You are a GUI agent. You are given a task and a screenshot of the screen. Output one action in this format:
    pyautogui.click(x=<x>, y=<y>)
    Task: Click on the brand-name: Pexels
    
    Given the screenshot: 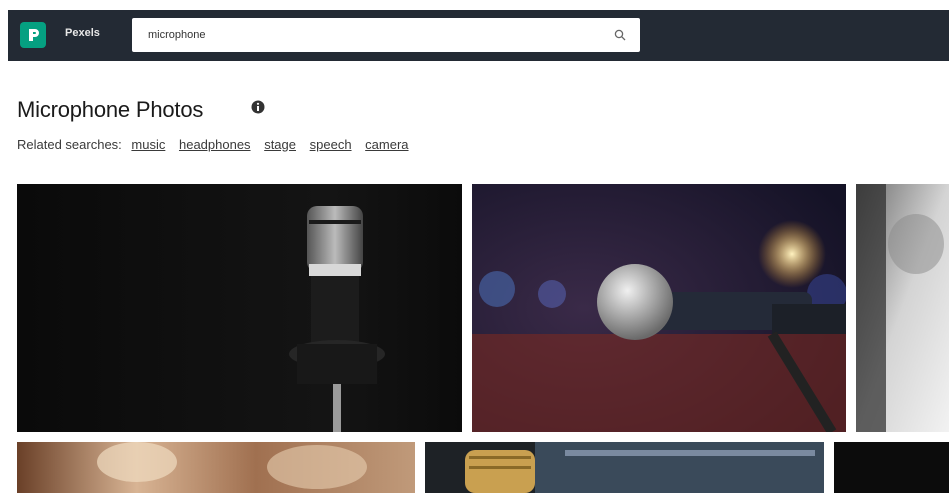 What is the action you would take?
    pyautogui.click(x=82, y=33)
    